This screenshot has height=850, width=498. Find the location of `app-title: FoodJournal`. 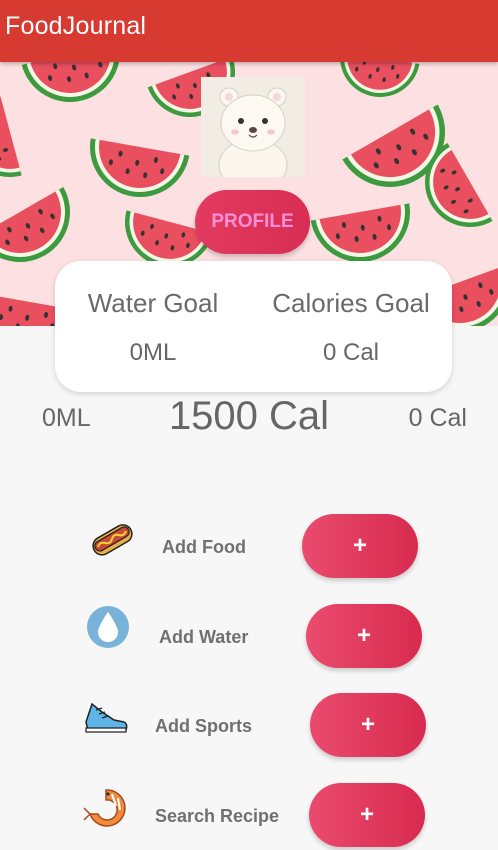

app-title: FoodJournal is located at coordinates (76, 26).